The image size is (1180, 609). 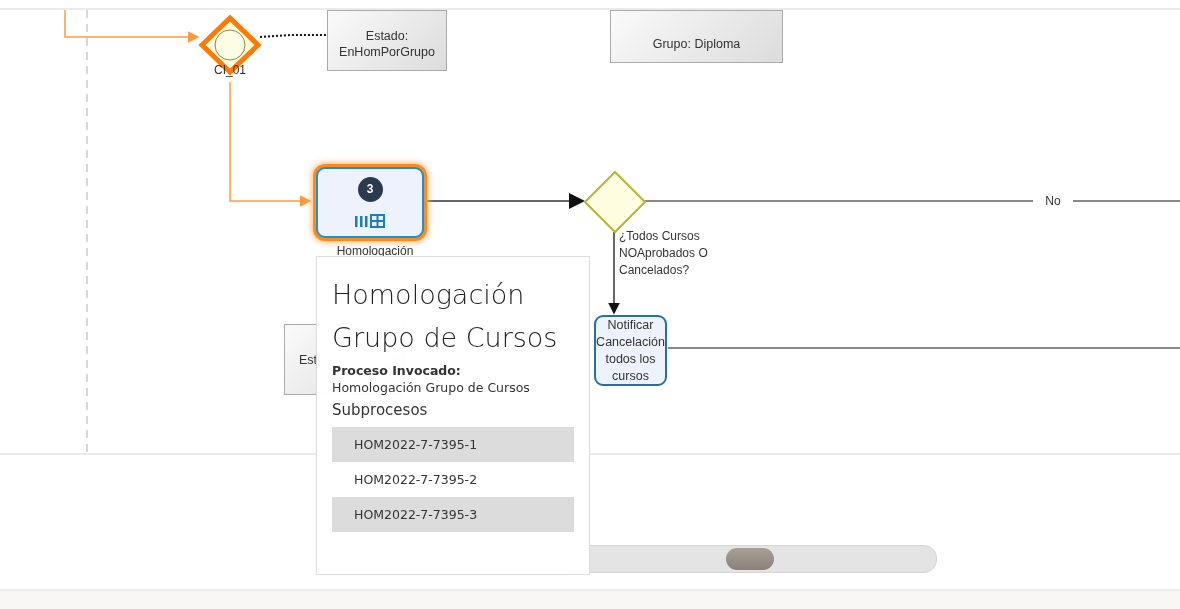 What do you see at coordinates (380, 410) in the screenshot?
I see `section-heading: Subprocesos` at bounding box center [380, 410].